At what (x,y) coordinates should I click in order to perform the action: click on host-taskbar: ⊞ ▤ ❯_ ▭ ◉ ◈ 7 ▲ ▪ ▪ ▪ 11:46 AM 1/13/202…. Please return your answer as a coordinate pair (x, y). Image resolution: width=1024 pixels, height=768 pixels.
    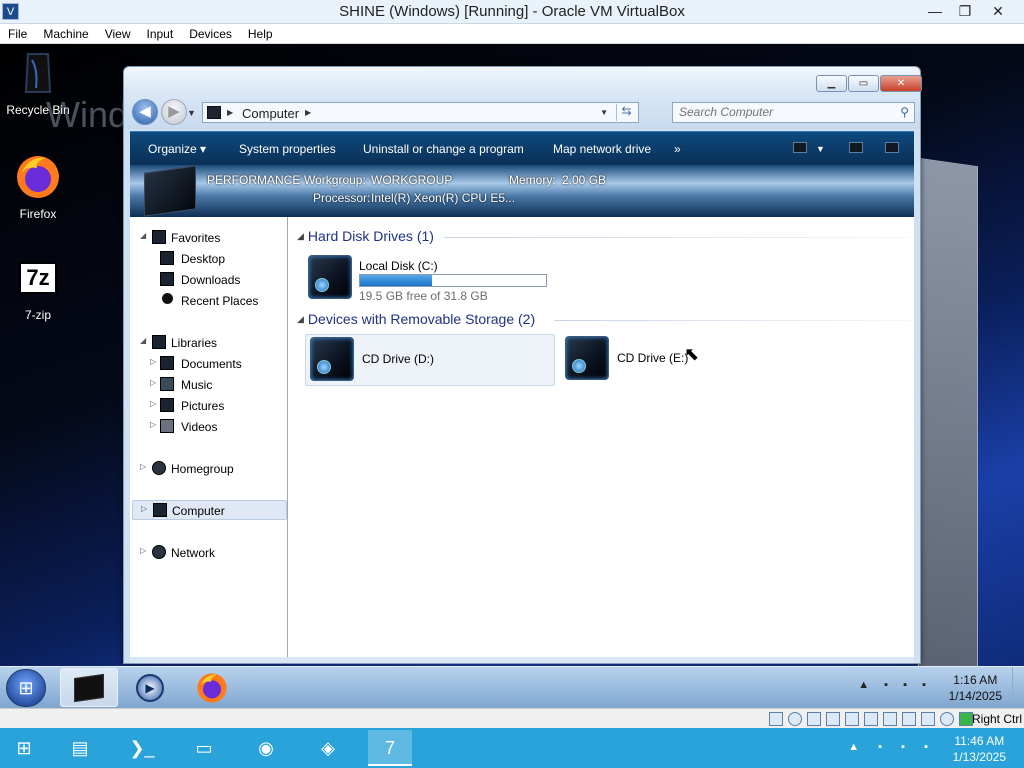
    Looking at the image, I should click on (512, 748).